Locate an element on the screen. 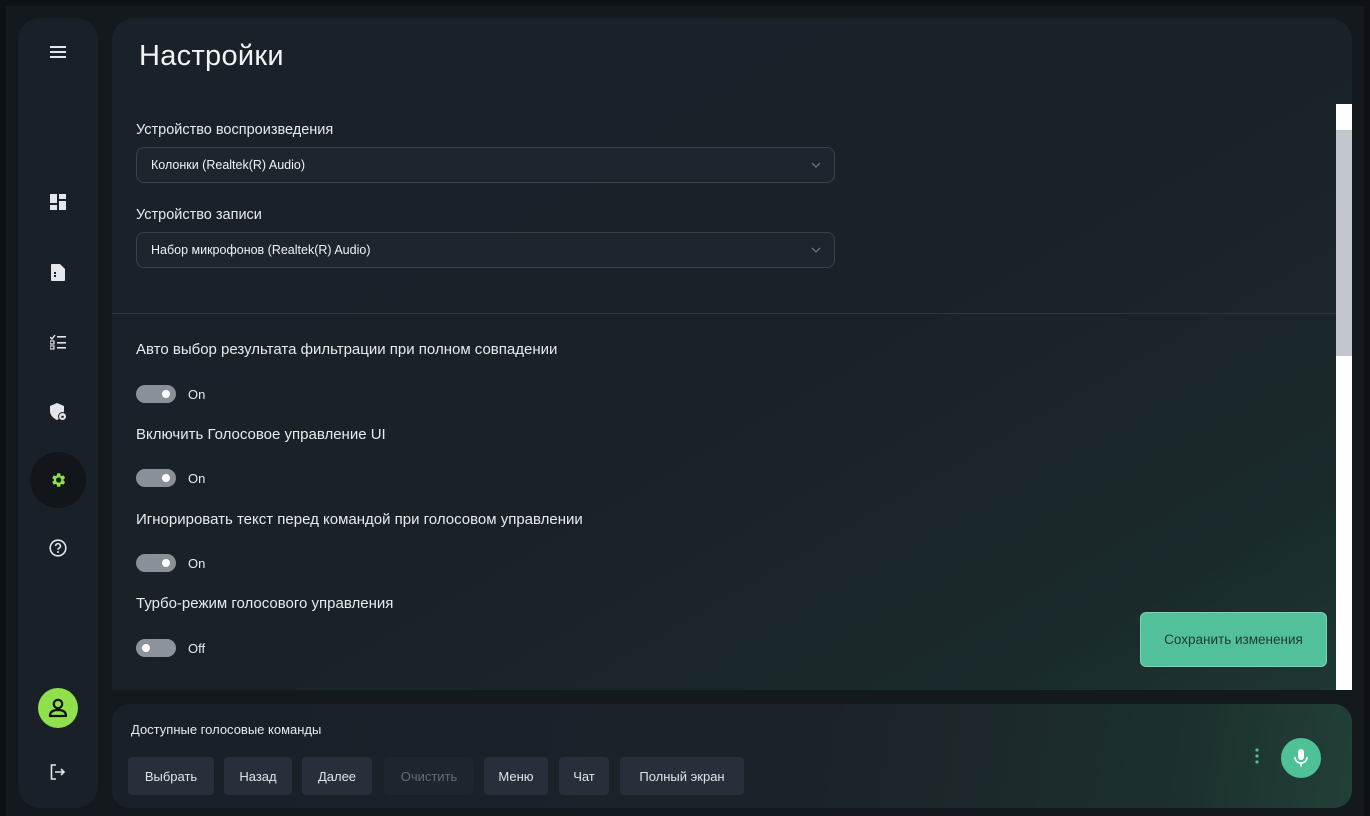  sidebar-item-dashboard is located at coordinates (58, 202).